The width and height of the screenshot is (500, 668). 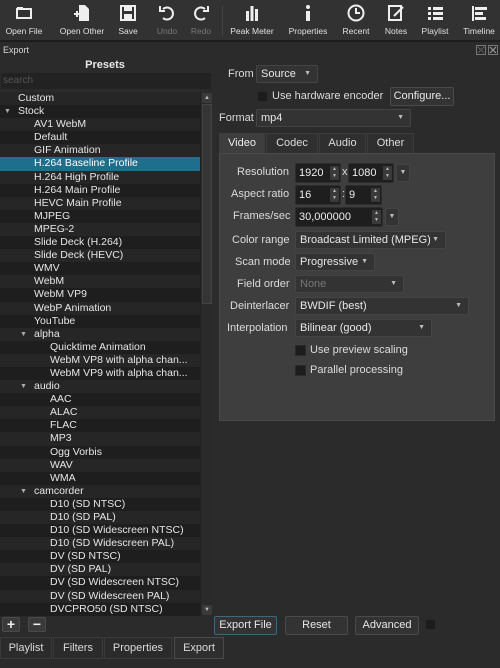 What do you see at coordinates (100, 609) in the screenshot?
I see `preset-tree-item: DVCPRO50 (SD NTSC)` at bounding box center [100, 609].